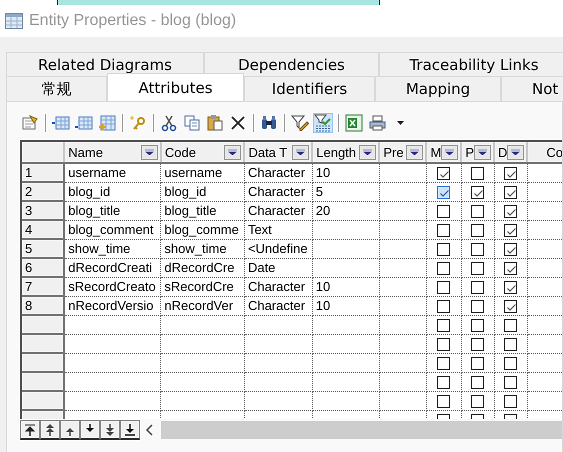 The height and width of the screenshot is (452, 563). I want to click on toggle-button, so click(323, 123).